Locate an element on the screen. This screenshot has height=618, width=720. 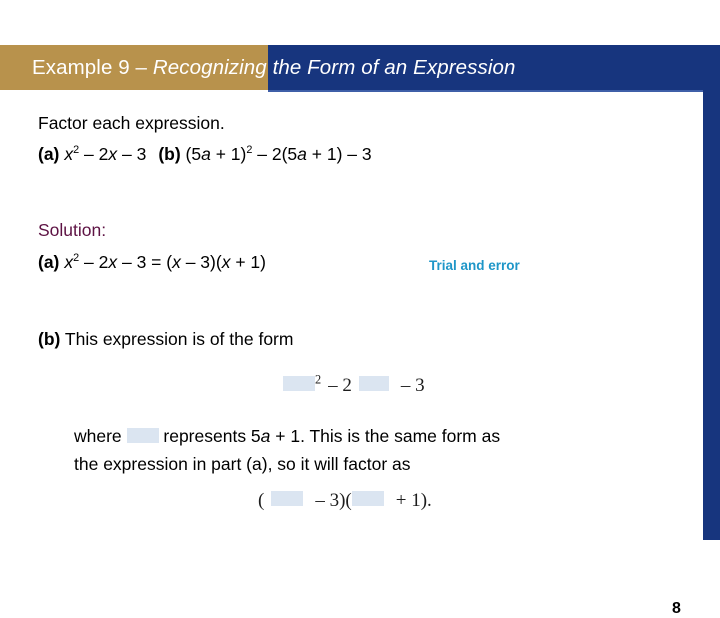
where-line-1-pre: where is located at coordinates (100, 436).